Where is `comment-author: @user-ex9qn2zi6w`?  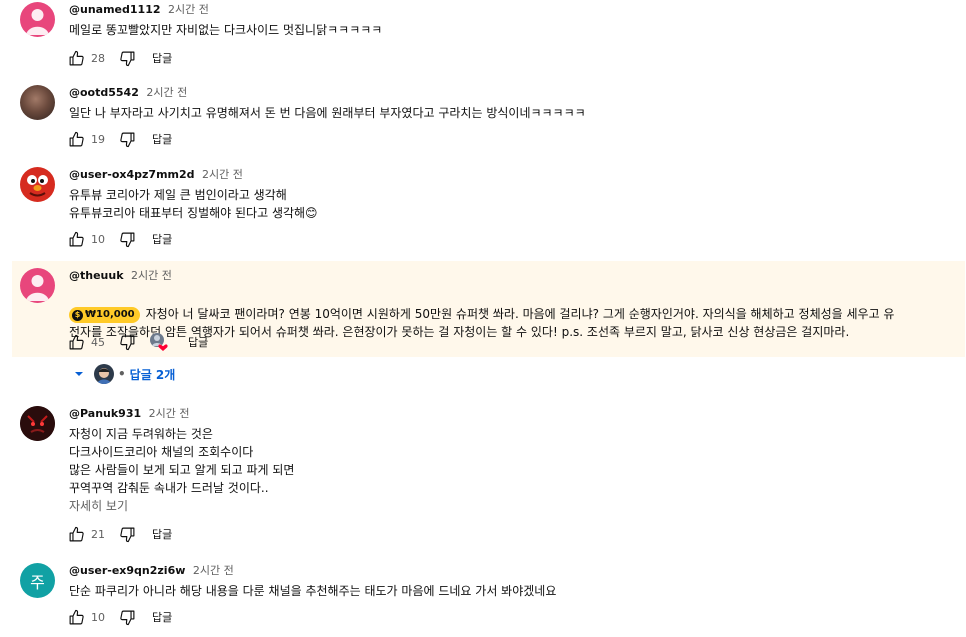 comment-author: @user-ex9qn2zi6w is located at coordinates (127, 570).